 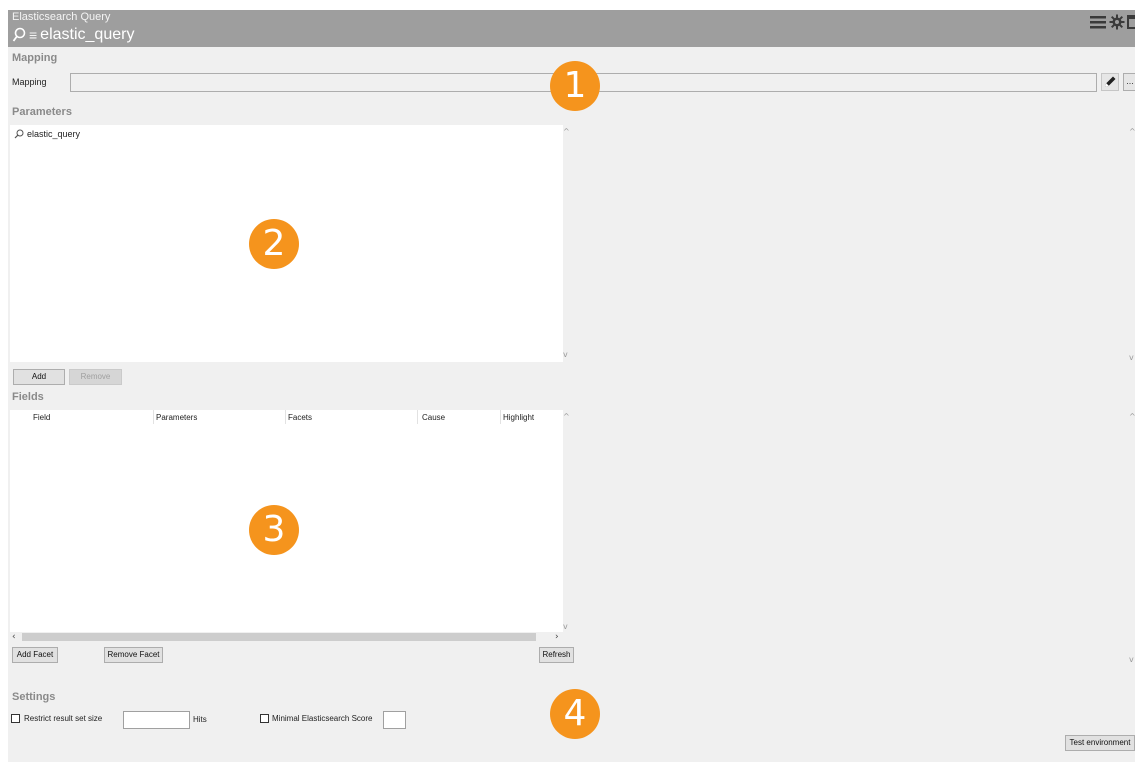 What do you see at coordinates (322, 718) in the screenshot?
I see `min-score-label: Minimal Elasticsearch Score` at bounding box center [322, 718].